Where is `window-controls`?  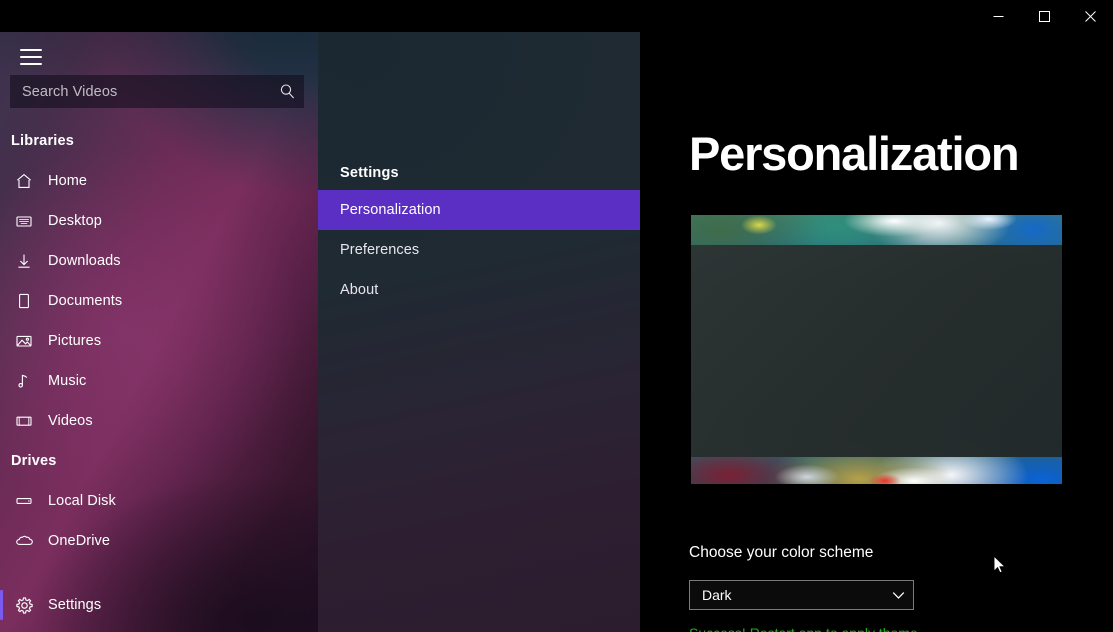
window-controls is located at coordinates (1044, 16).